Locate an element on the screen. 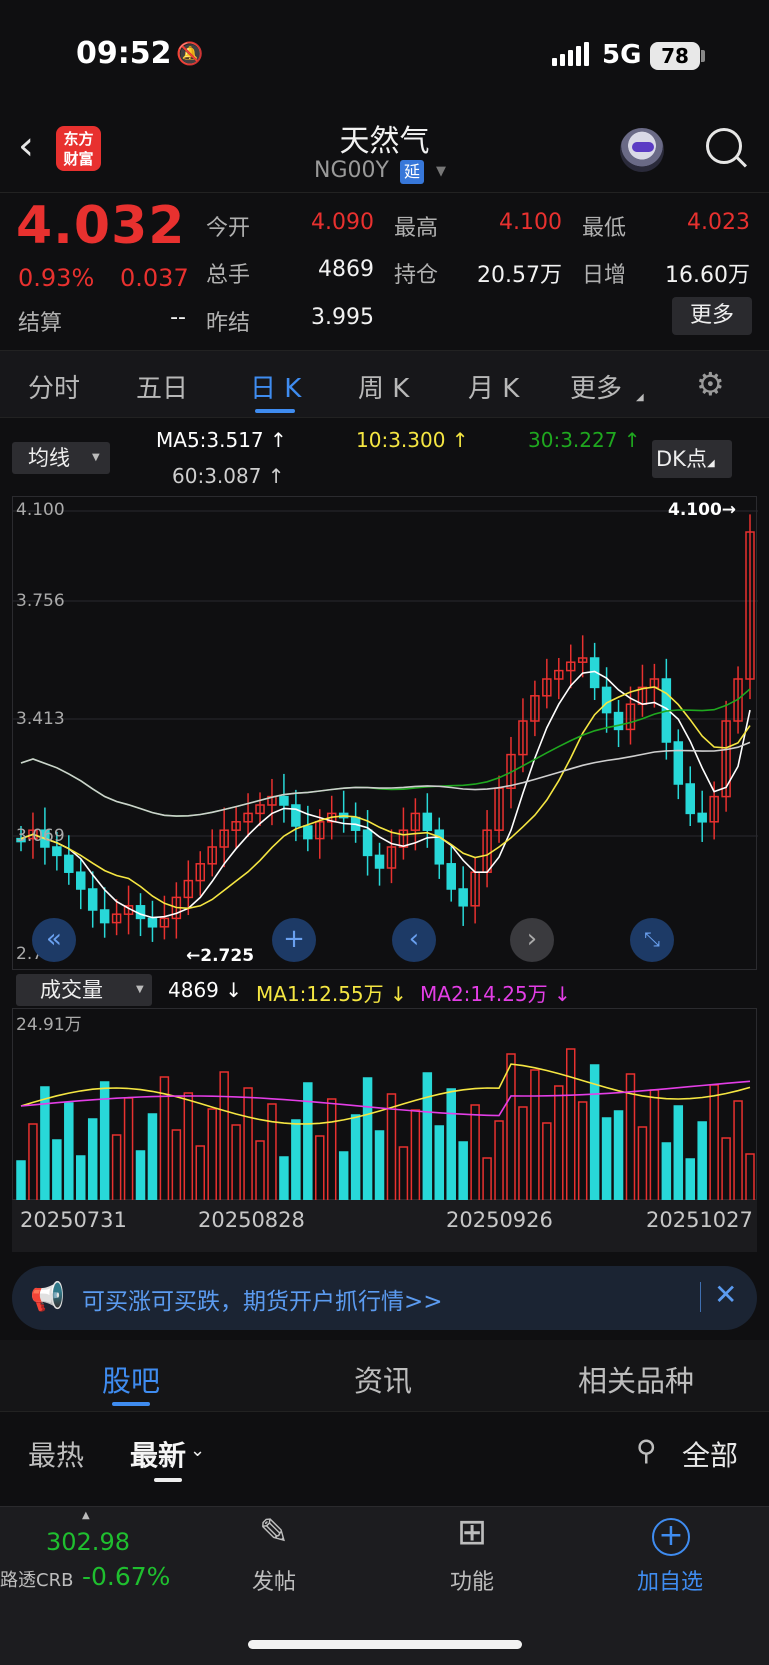 The image size is (769, 1665). low-label: 最低 is located at coordinates (604, 228).